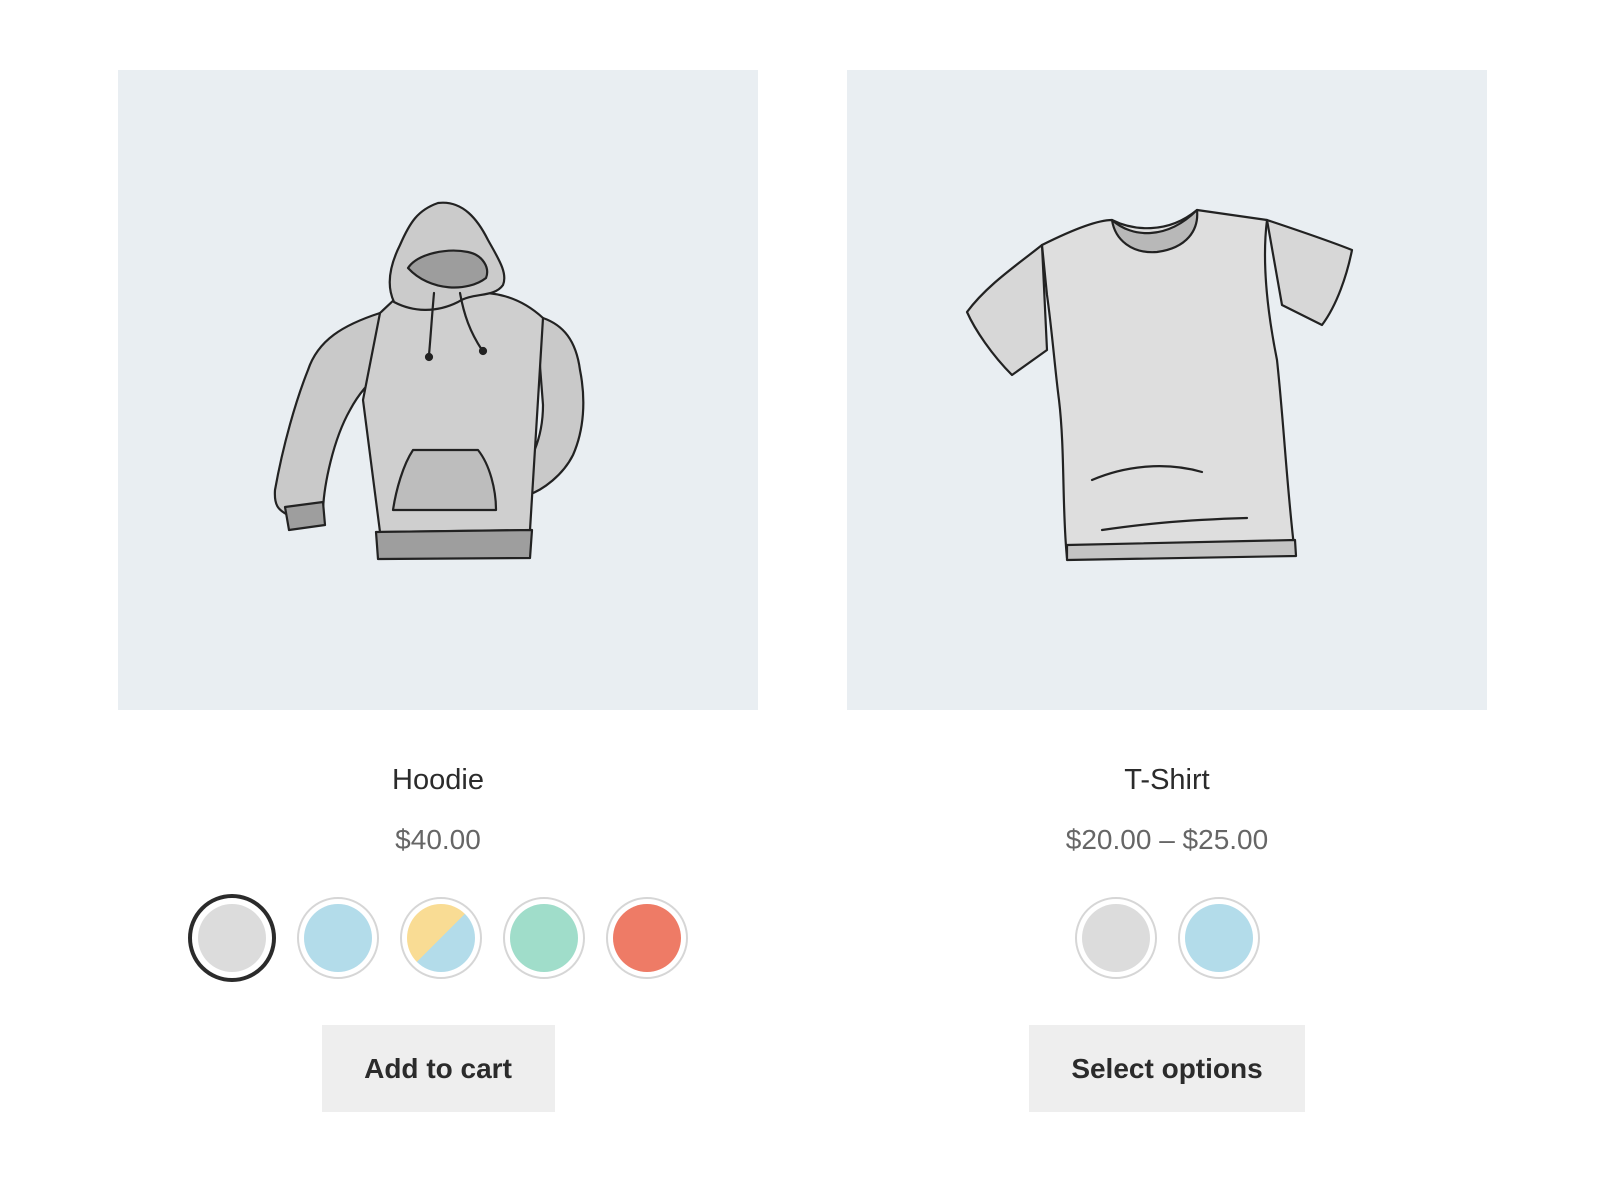 The image size is (1600, 1190). What do you see at coordinates (232, 938) in the screenshot?
I see `swatch-grey-selected` at bounding box center [232, 938].